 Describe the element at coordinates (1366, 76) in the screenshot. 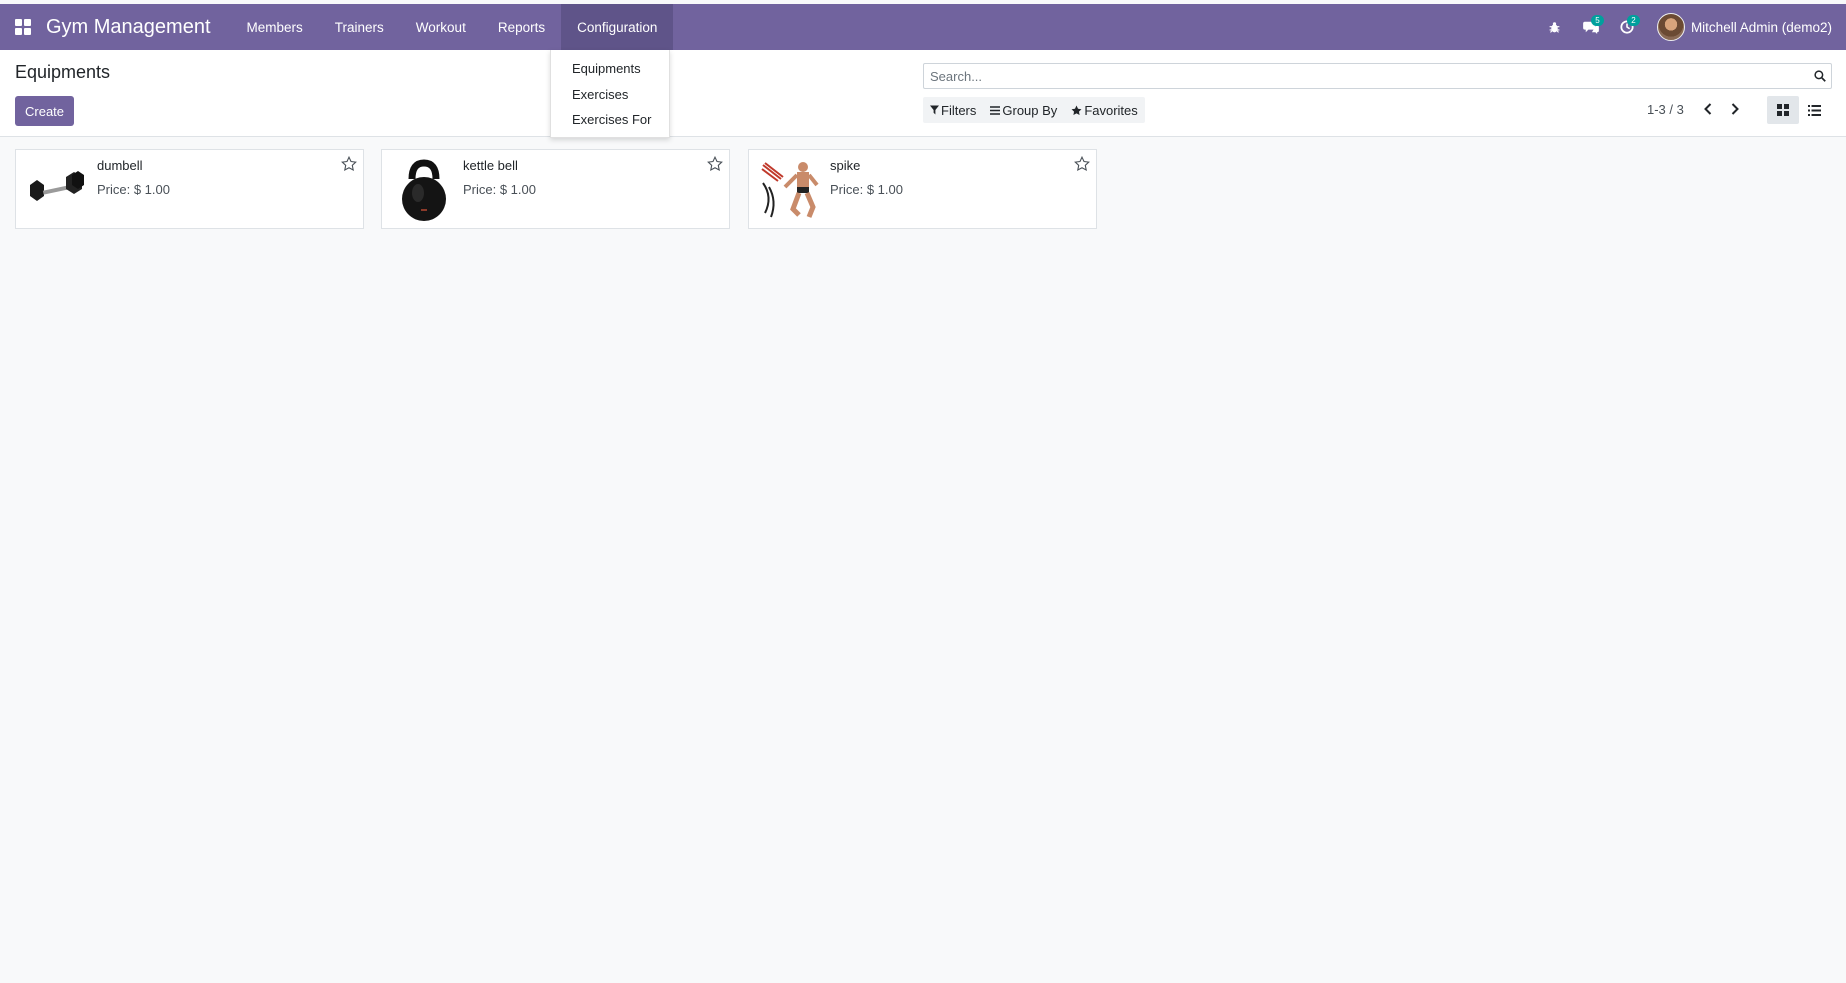

I see `search-input` at that location.